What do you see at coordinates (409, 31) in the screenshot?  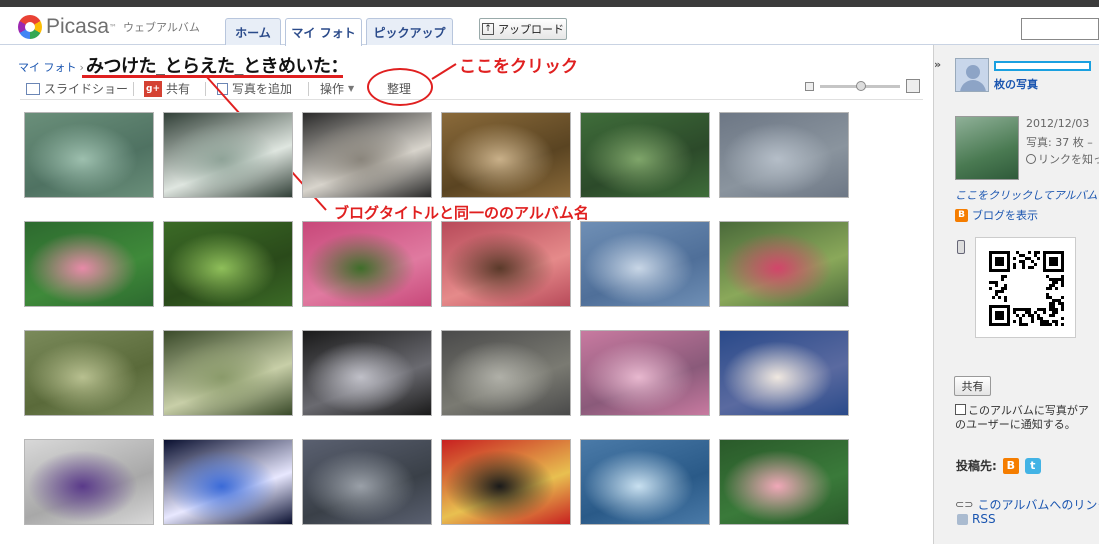 I see `tab-pickup: ピックアップ` at bounding box center [409, 31].